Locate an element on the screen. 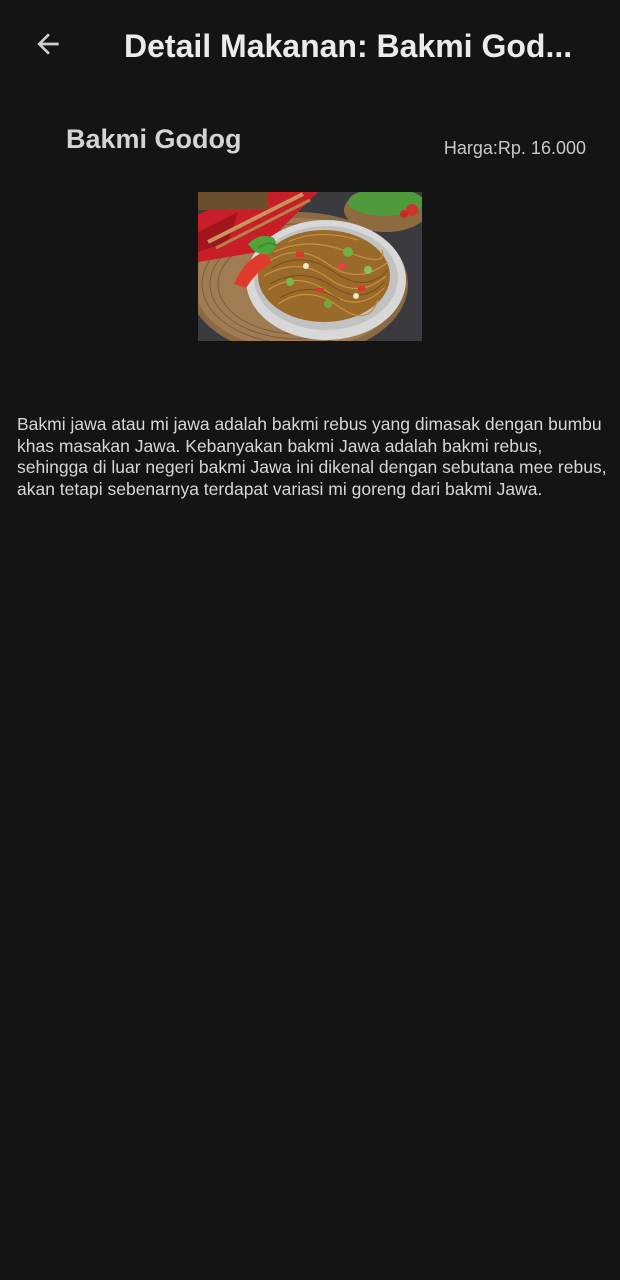  food-image is located at coordinates (310, 266).